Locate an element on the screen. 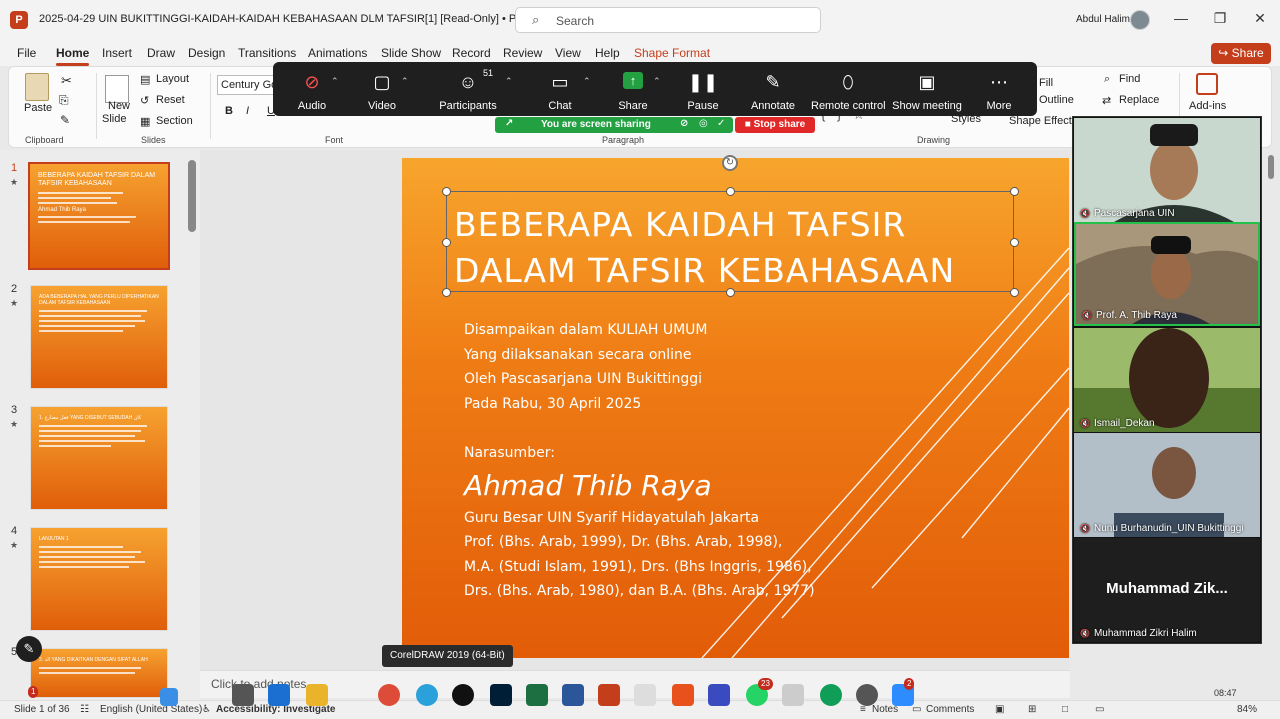 This screenshot has height=719, width=1280. copy-icon: ⎘ is located at coordinates (64, 100).